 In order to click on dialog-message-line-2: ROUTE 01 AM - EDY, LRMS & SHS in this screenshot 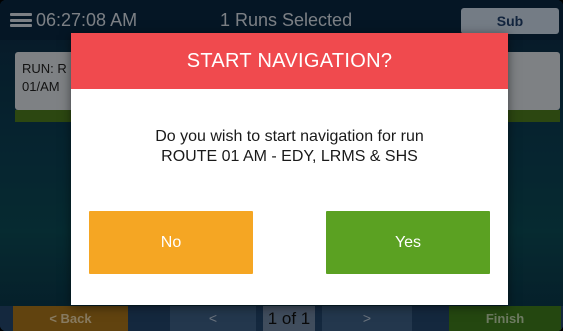, I will do `click(289, 156)`.